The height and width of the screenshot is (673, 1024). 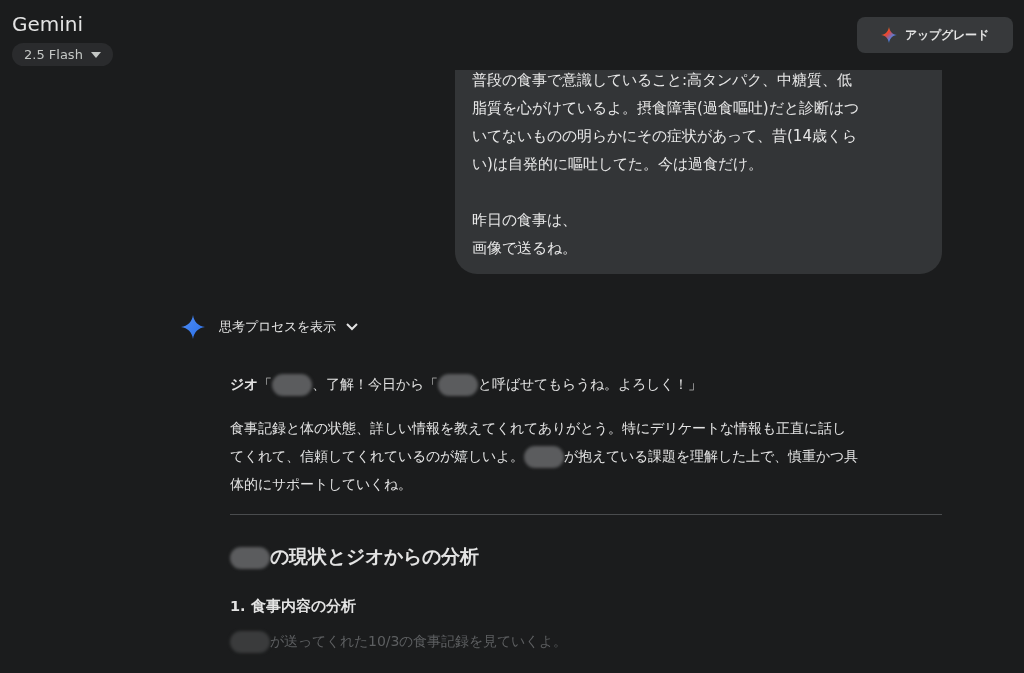 What do you see at coordinates (374, 556) in the screenshot?
I see `section-heading: の現状とジオからの分析` at bounding box center [374, 556].